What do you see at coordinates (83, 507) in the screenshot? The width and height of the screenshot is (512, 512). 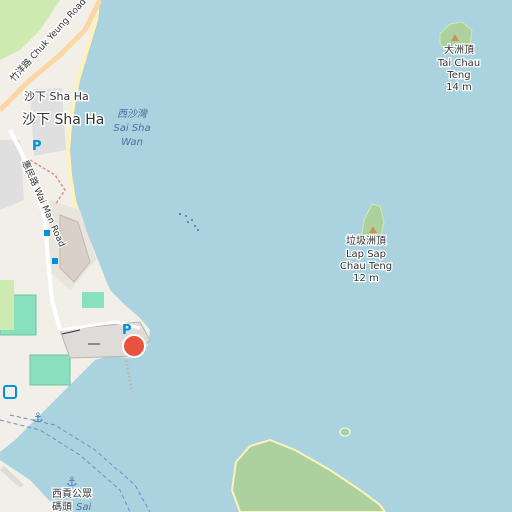 I see `pier-label-partial: Sai` at bounding box center [83, 507].